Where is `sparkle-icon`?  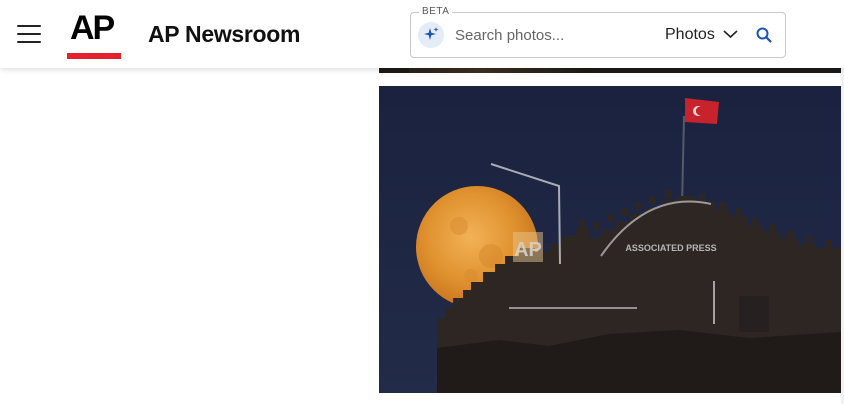 sparkle-icon is located at coordinates (431, 35).